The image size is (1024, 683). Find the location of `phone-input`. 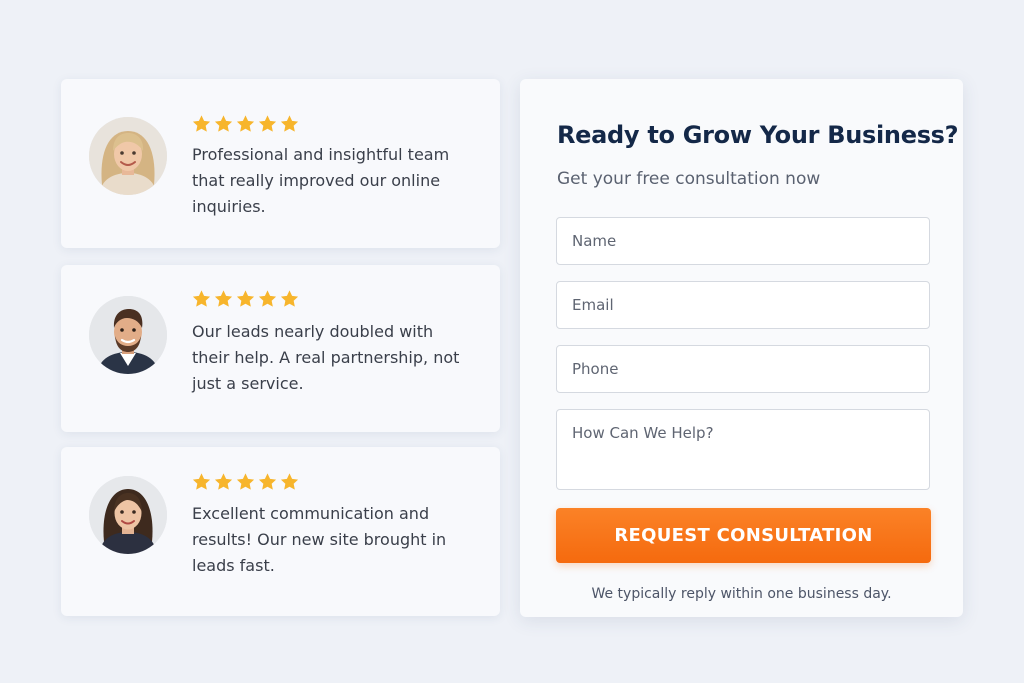

phone-input is located at coordinates (743, 369).